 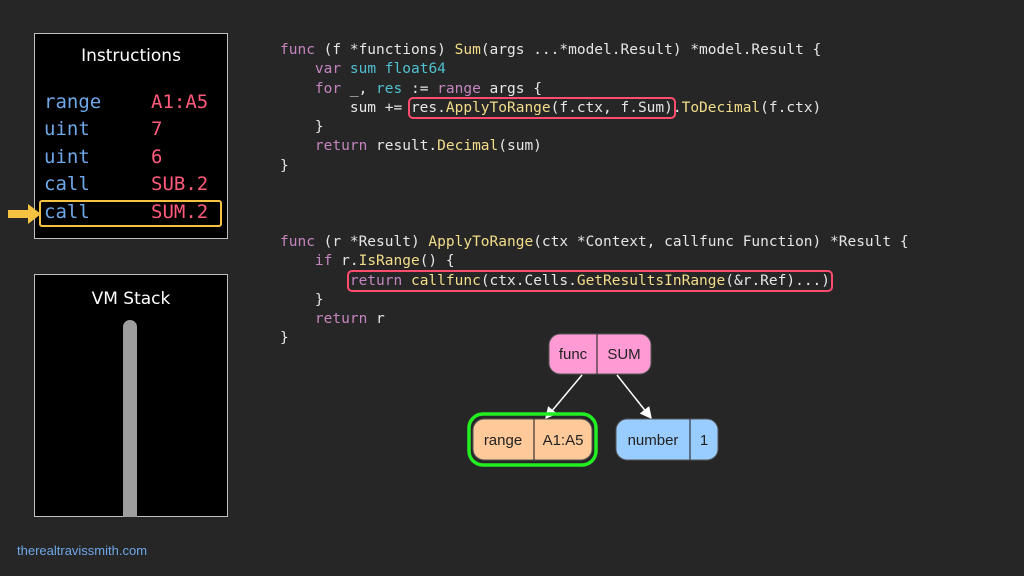 What do you see at coordinates (600, 354) in the screenshot?
I see `tree-node-func: func SUM` at bounding box center [600, 354].